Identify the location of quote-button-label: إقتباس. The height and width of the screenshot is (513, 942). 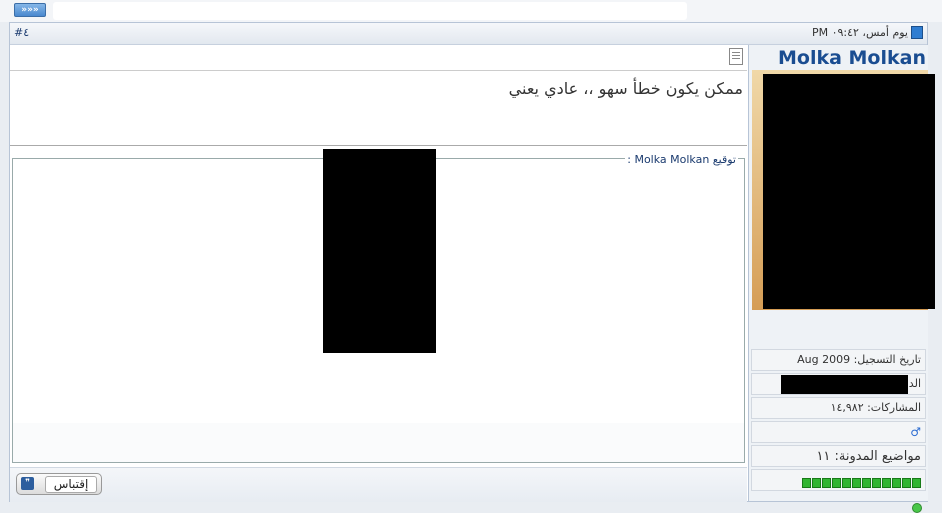
(71, 484).